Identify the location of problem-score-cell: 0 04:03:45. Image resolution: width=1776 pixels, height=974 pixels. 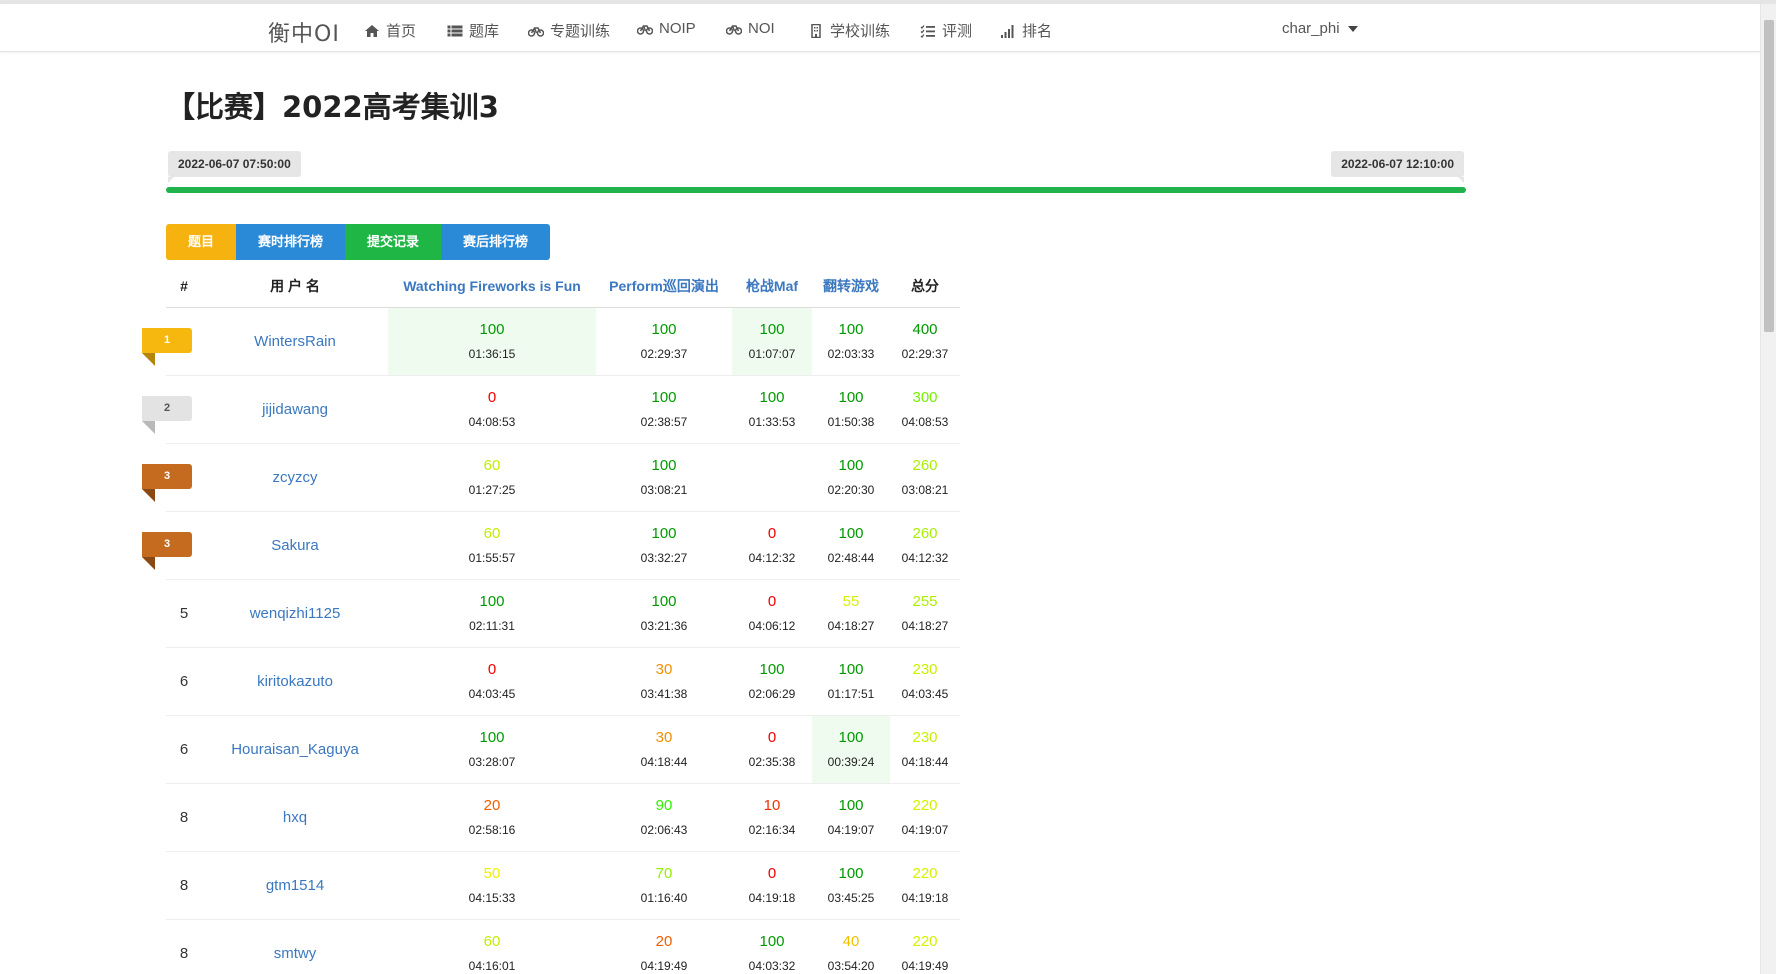
(492, 681).